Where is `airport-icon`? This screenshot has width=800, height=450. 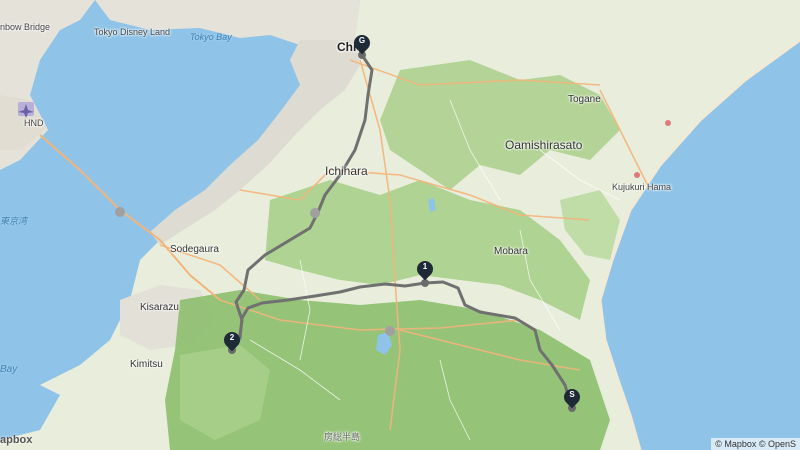 airport-icon is located at coordinates (26, 110).